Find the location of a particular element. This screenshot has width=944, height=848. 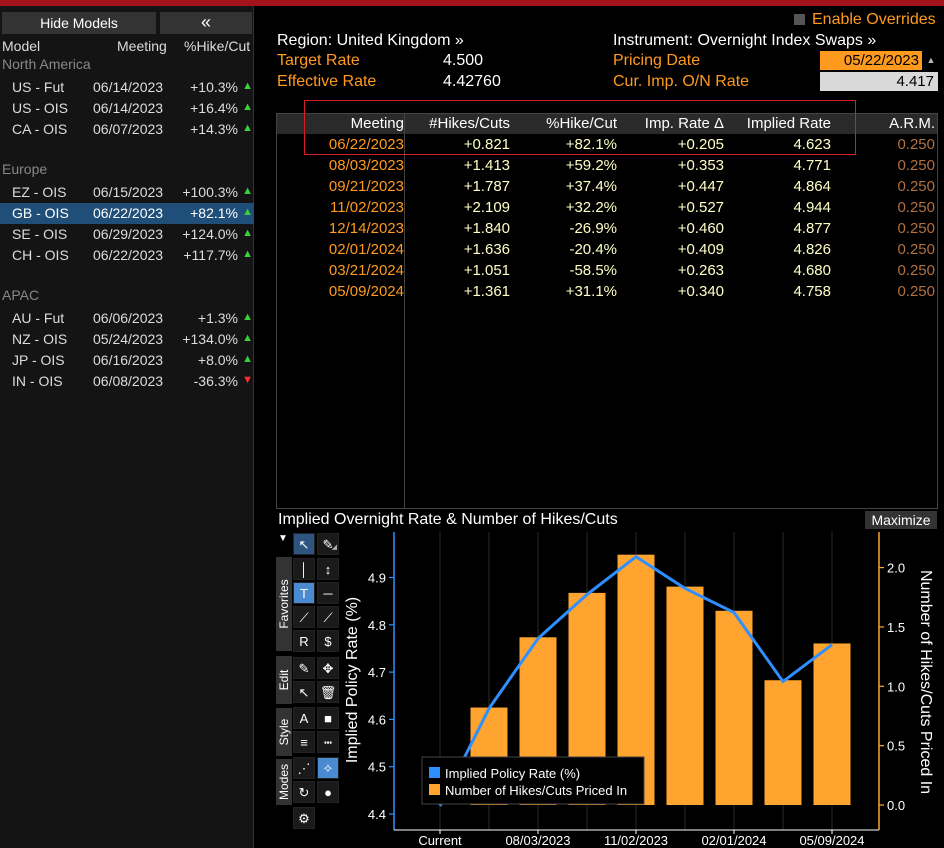

x-tick-label: 02/01/2024 is located at coordinates (733, 840).